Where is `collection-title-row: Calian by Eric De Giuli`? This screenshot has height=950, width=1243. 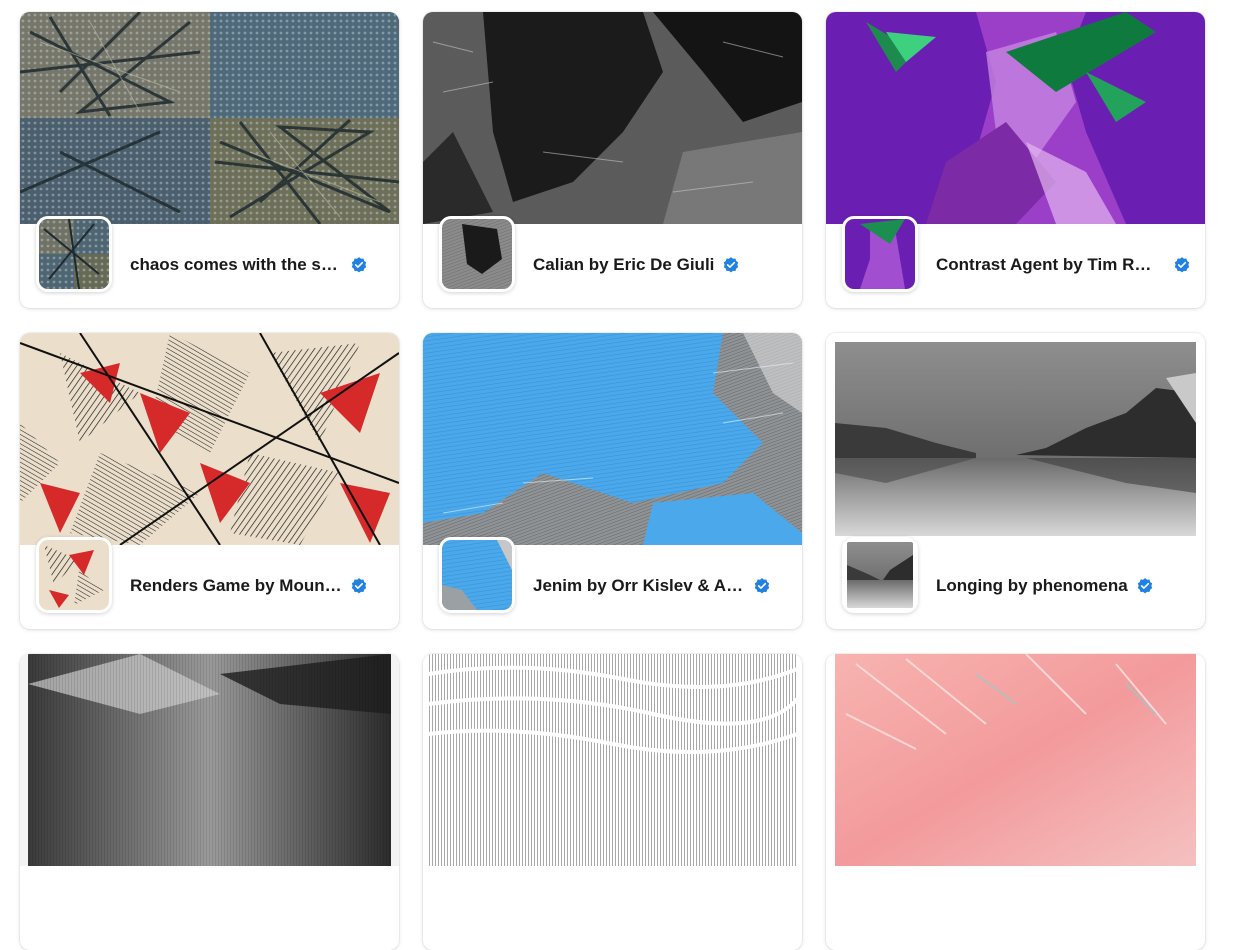 collection-title-row: Calian by Eric De Giuli is located at coordinates (660, 265).